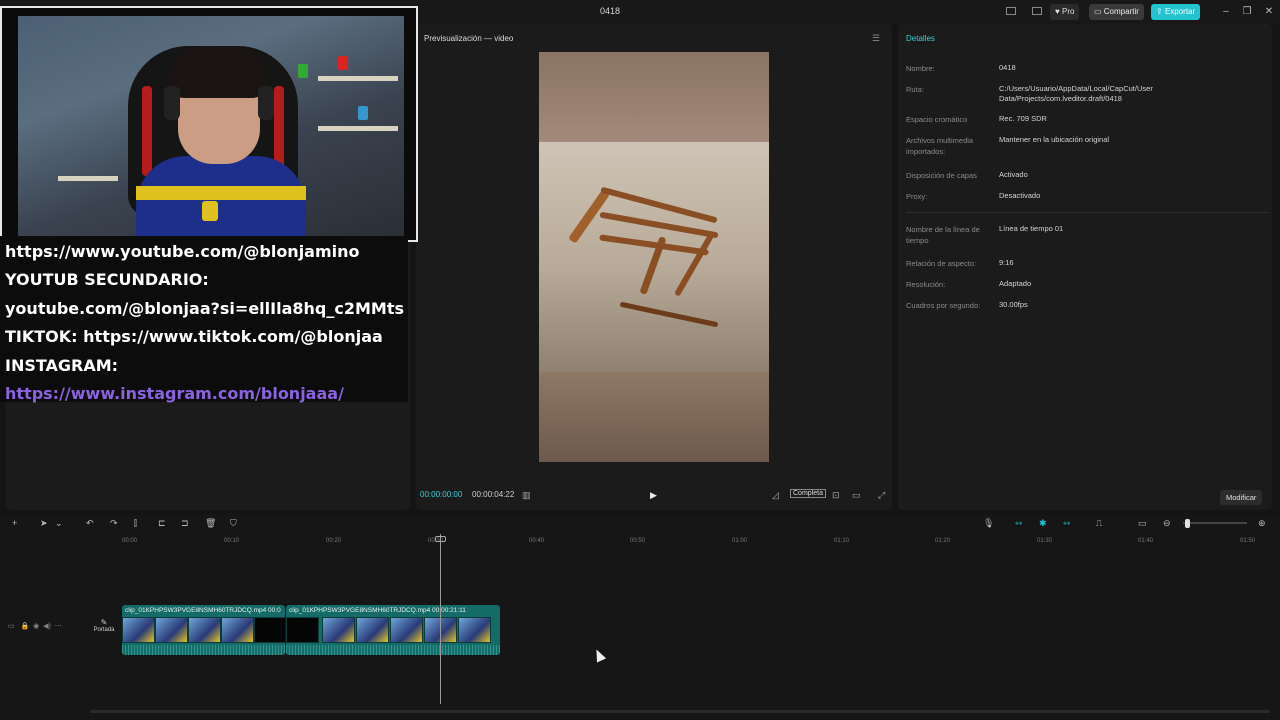 This screenshot has height=720, width=1280. What do you see at coordinates (1099, 523) in the screenshot?
I see `preview-axis-icon: ⎍` at bounding box center [1099, 523].